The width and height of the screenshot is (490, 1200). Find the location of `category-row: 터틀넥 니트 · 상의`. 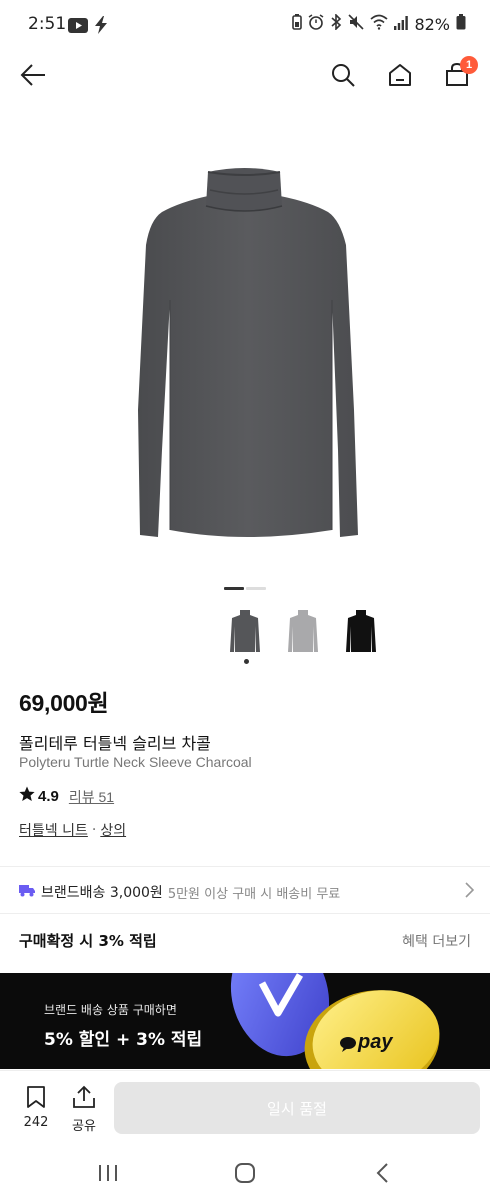

category-row: 터틀넥 니트 · 상의 is located at coordinates (72, 830).